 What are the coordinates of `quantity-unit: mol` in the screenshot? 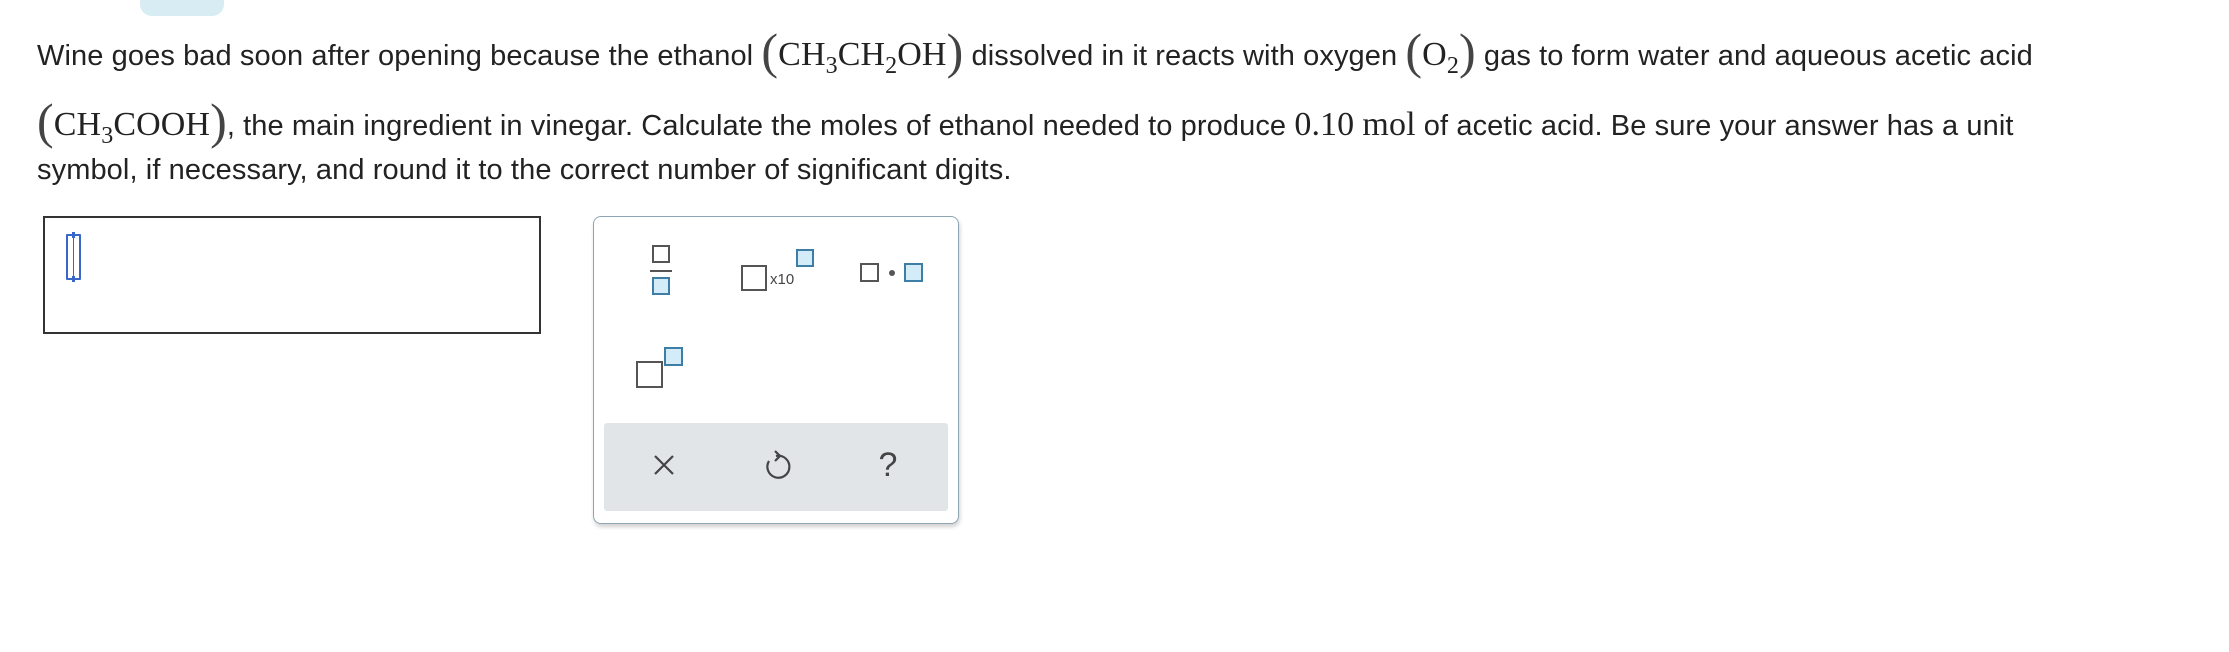 It's located at (1389, 124).